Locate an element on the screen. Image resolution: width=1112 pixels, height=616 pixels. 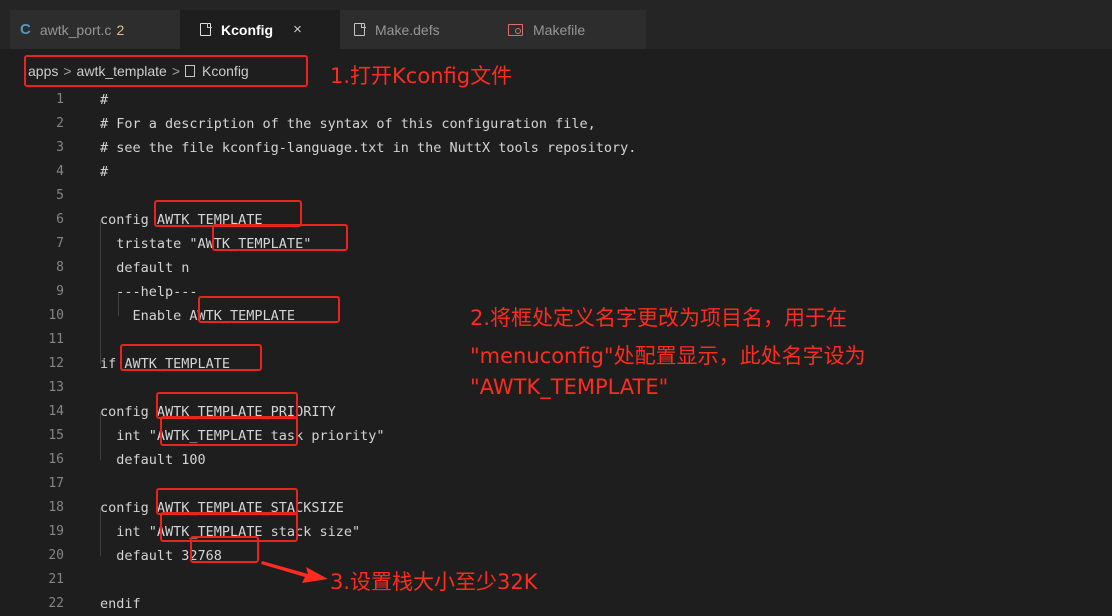
line-number: 7 is located at coordinates (60, 243).